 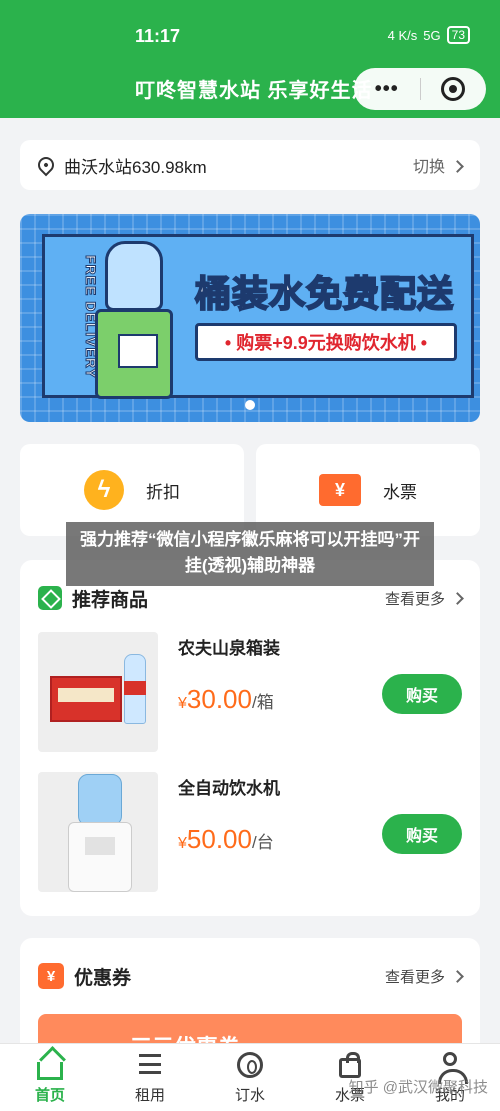 I want to click on product-item: 农夫山泉箱装 ¥30.00/箱 购买, so click(x=250, y=692).